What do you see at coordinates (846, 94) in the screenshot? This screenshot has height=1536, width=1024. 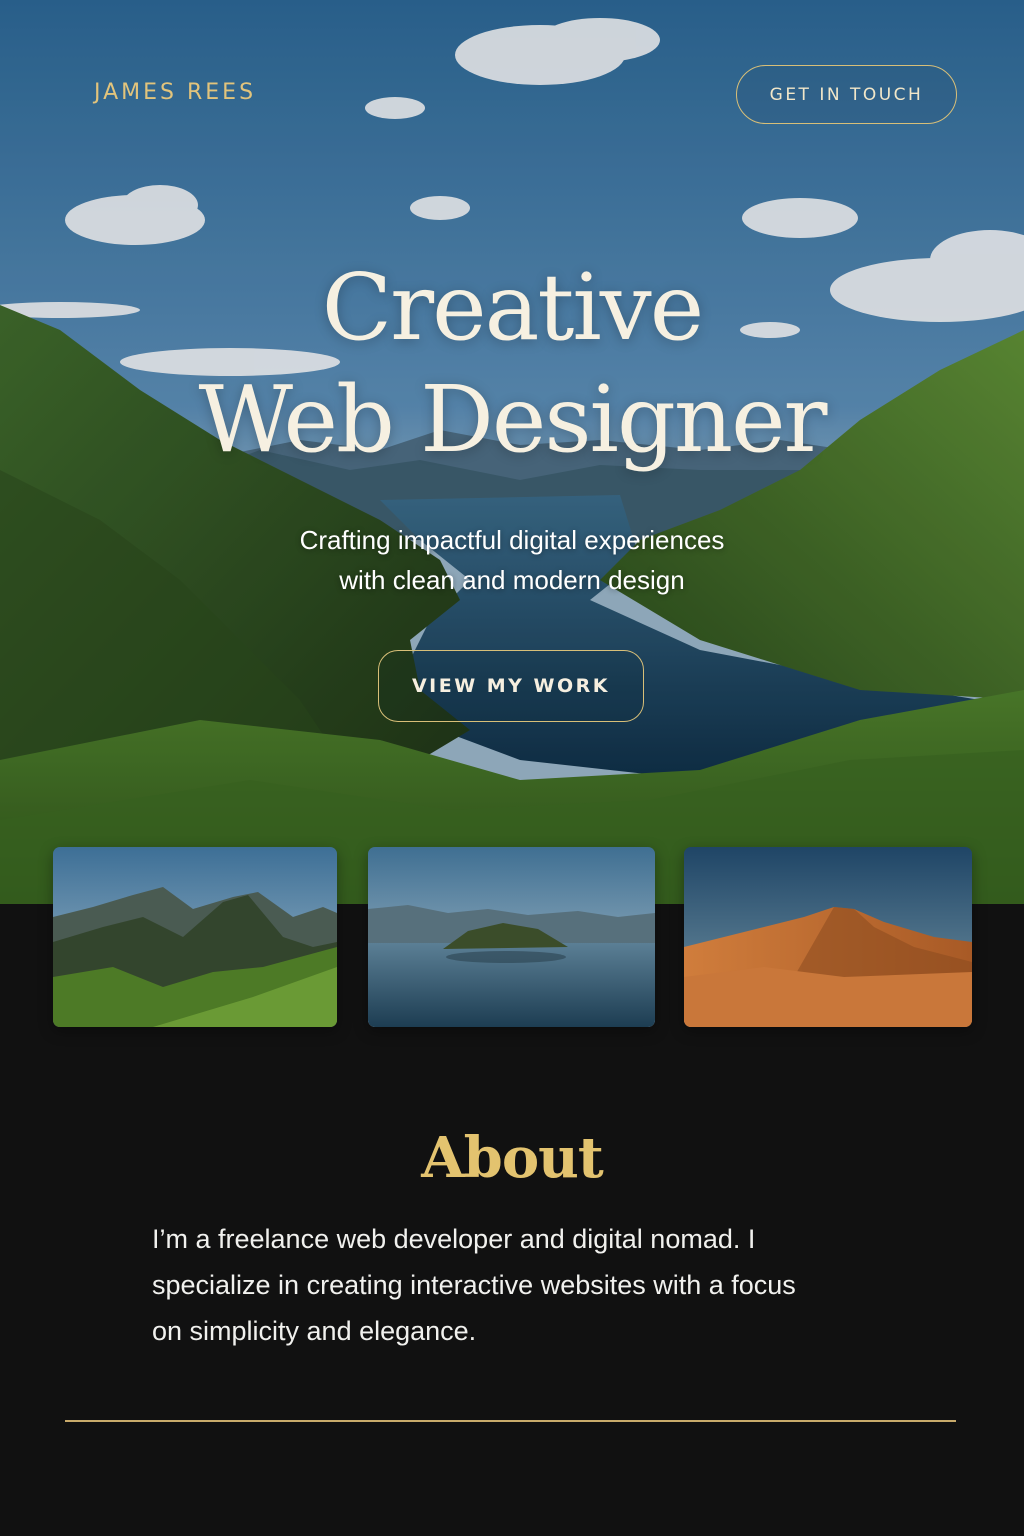 I see `get-in-touch-button: GET IN TOUCH` at bounding box center [846, 94].